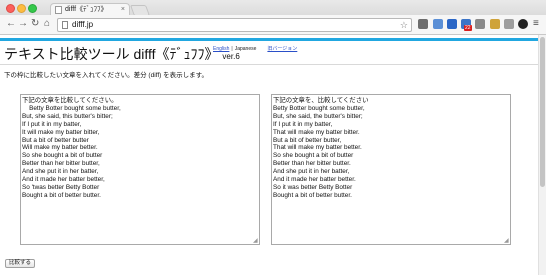  What do you see at coordinates (10, 8) in the screenshot?
I see `close-window-button` at bounding box center [10, 8].